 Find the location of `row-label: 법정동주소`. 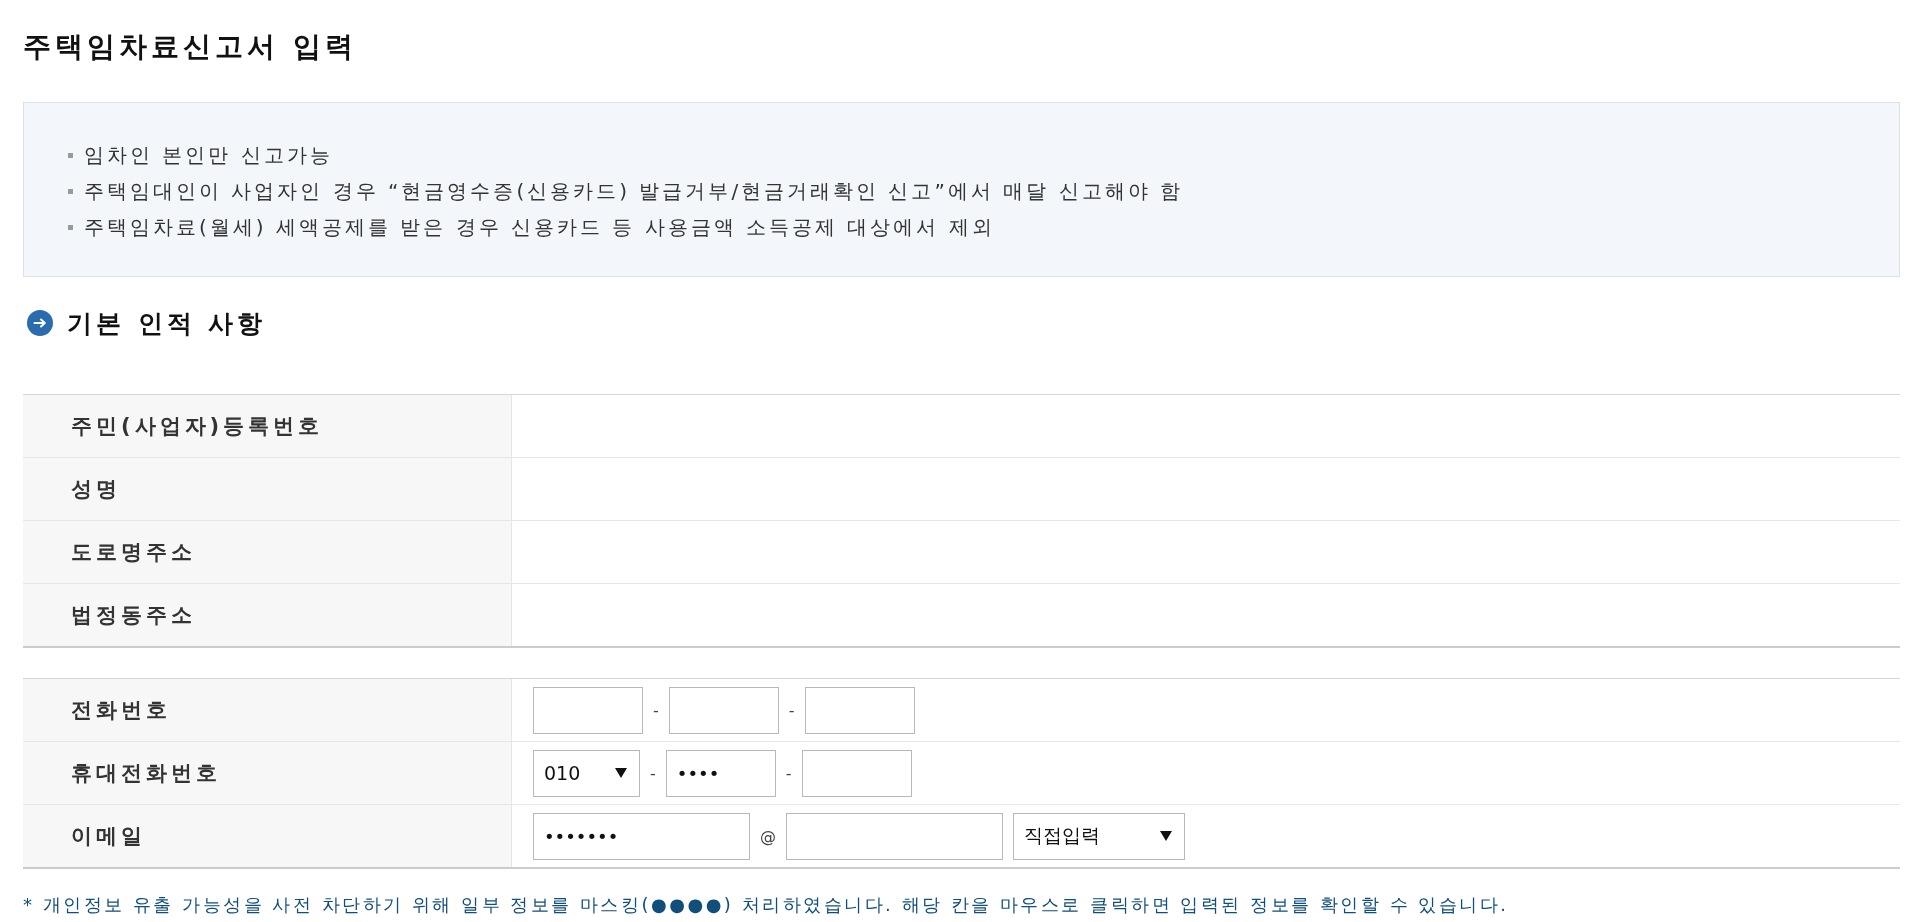

row-label: 법정동주소 is located at coordinates (267, 615).